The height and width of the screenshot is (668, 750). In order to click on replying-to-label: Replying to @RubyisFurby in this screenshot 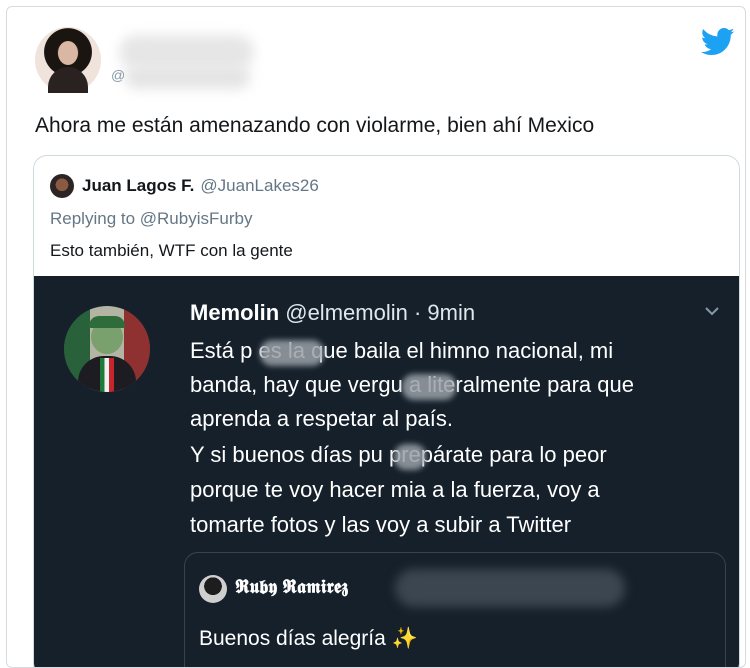, I will do `click(151, 219)`.